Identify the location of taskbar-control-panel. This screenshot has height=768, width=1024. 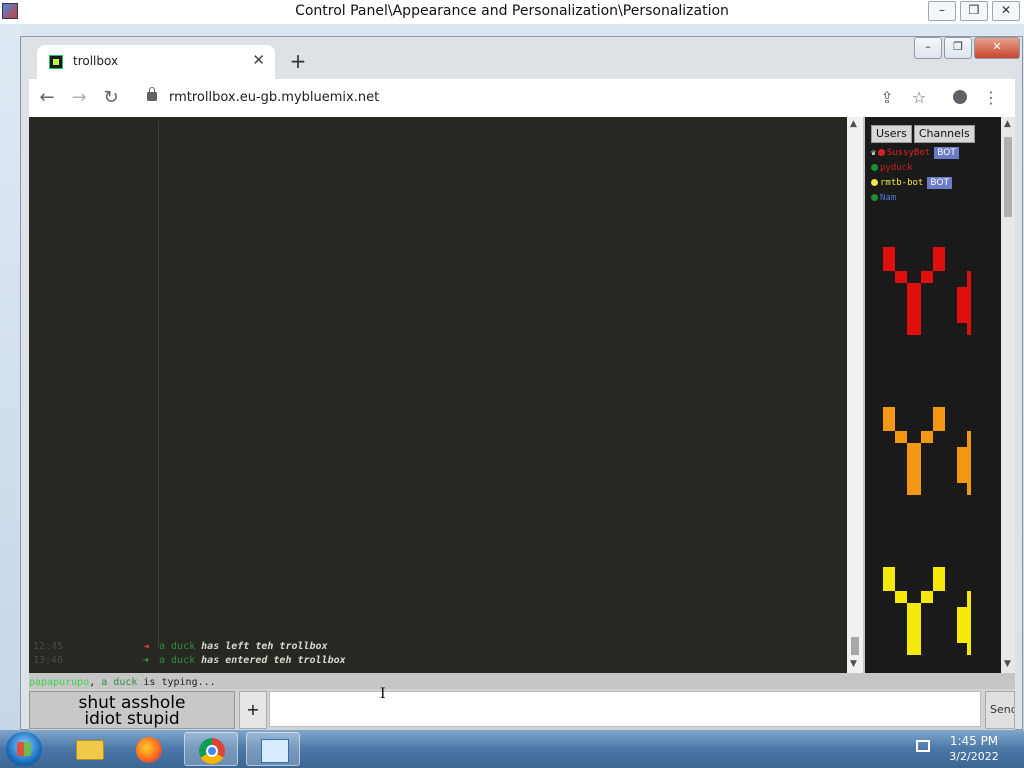
(273, 749).